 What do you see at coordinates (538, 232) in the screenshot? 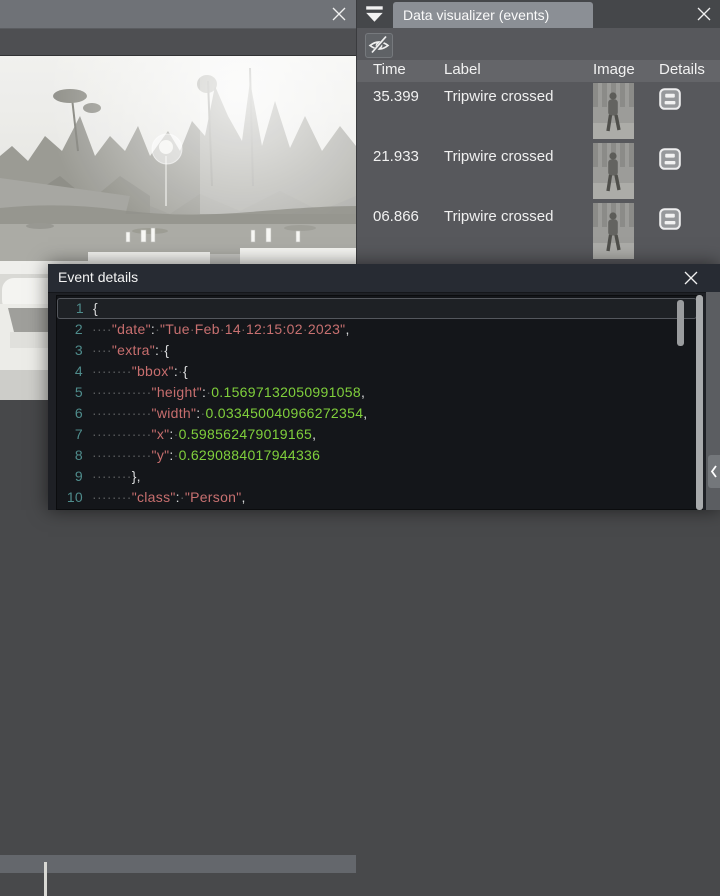
I see `event-row: 06.866 Tripwire crossed` at bounding box center [538, 232].